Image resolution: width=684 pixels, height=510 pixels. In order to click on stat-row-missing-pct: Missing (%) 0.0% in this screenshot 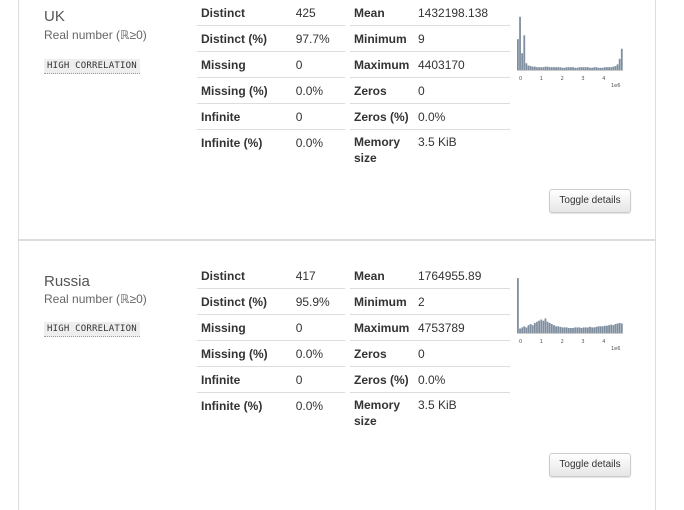, I will do `click(271, 353)`.